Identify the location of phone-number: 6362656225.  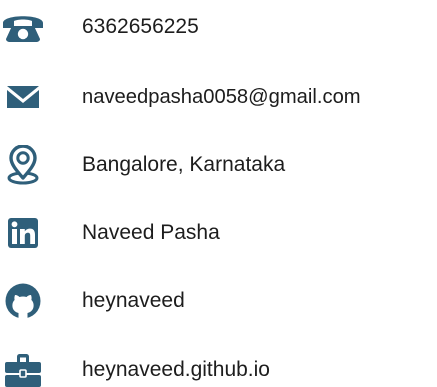
(140, 27).